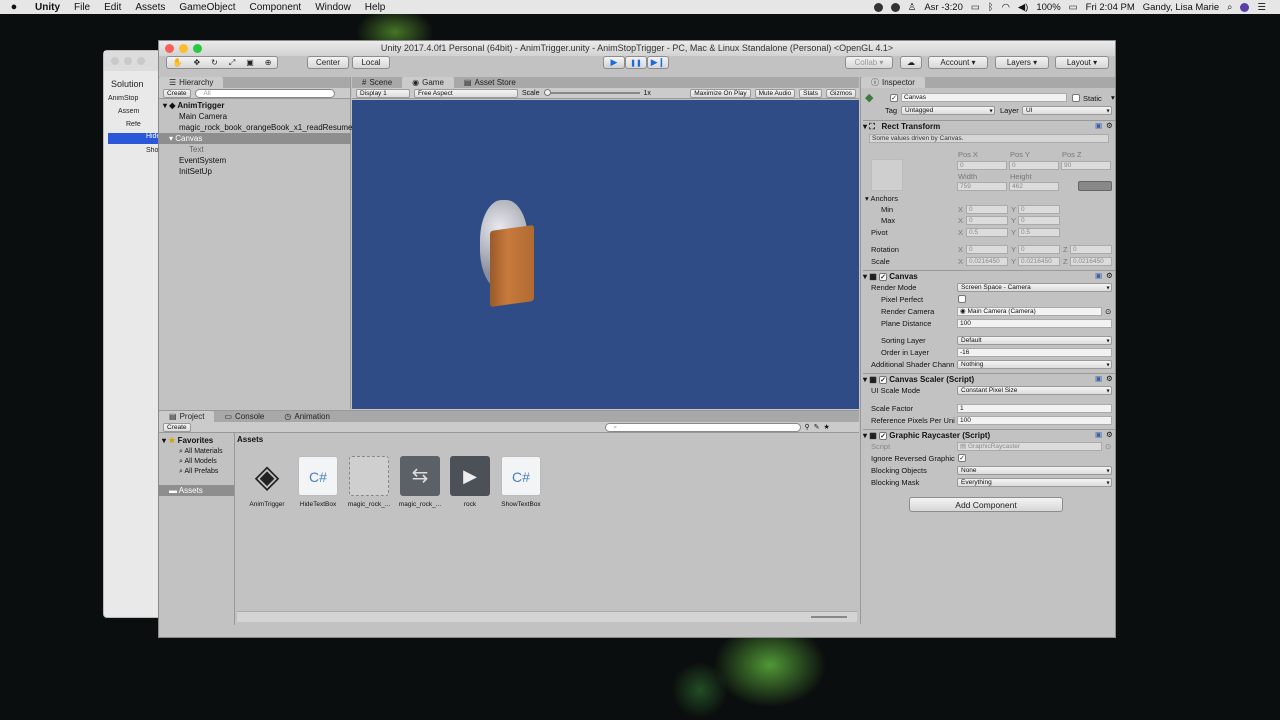  Describe the element at coordinates (943, 7) in the screenshot. I see `prayer-time: Asr -3:20` at that location.